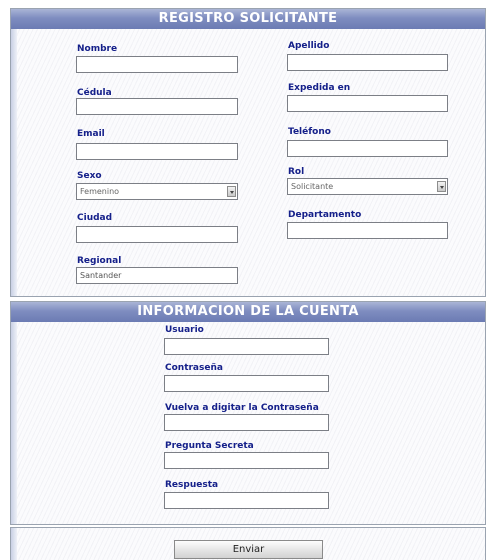 This screenshot has width=489, height=560. Describe the element at coordinates (89, 176) in the screenshot. I see `sexo-label: Sexo` at that location.